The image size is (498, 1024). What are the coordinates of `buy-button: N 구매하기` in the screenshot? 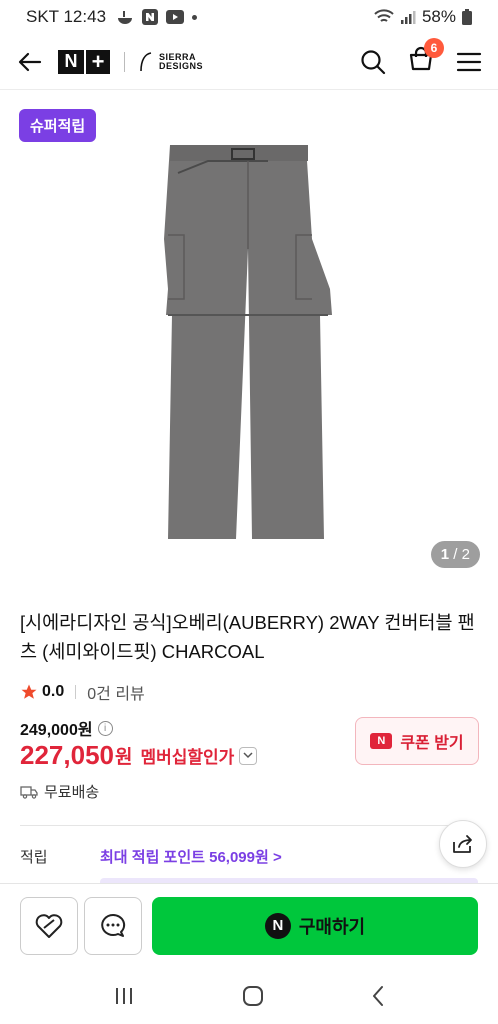 It's located at (315, 925).